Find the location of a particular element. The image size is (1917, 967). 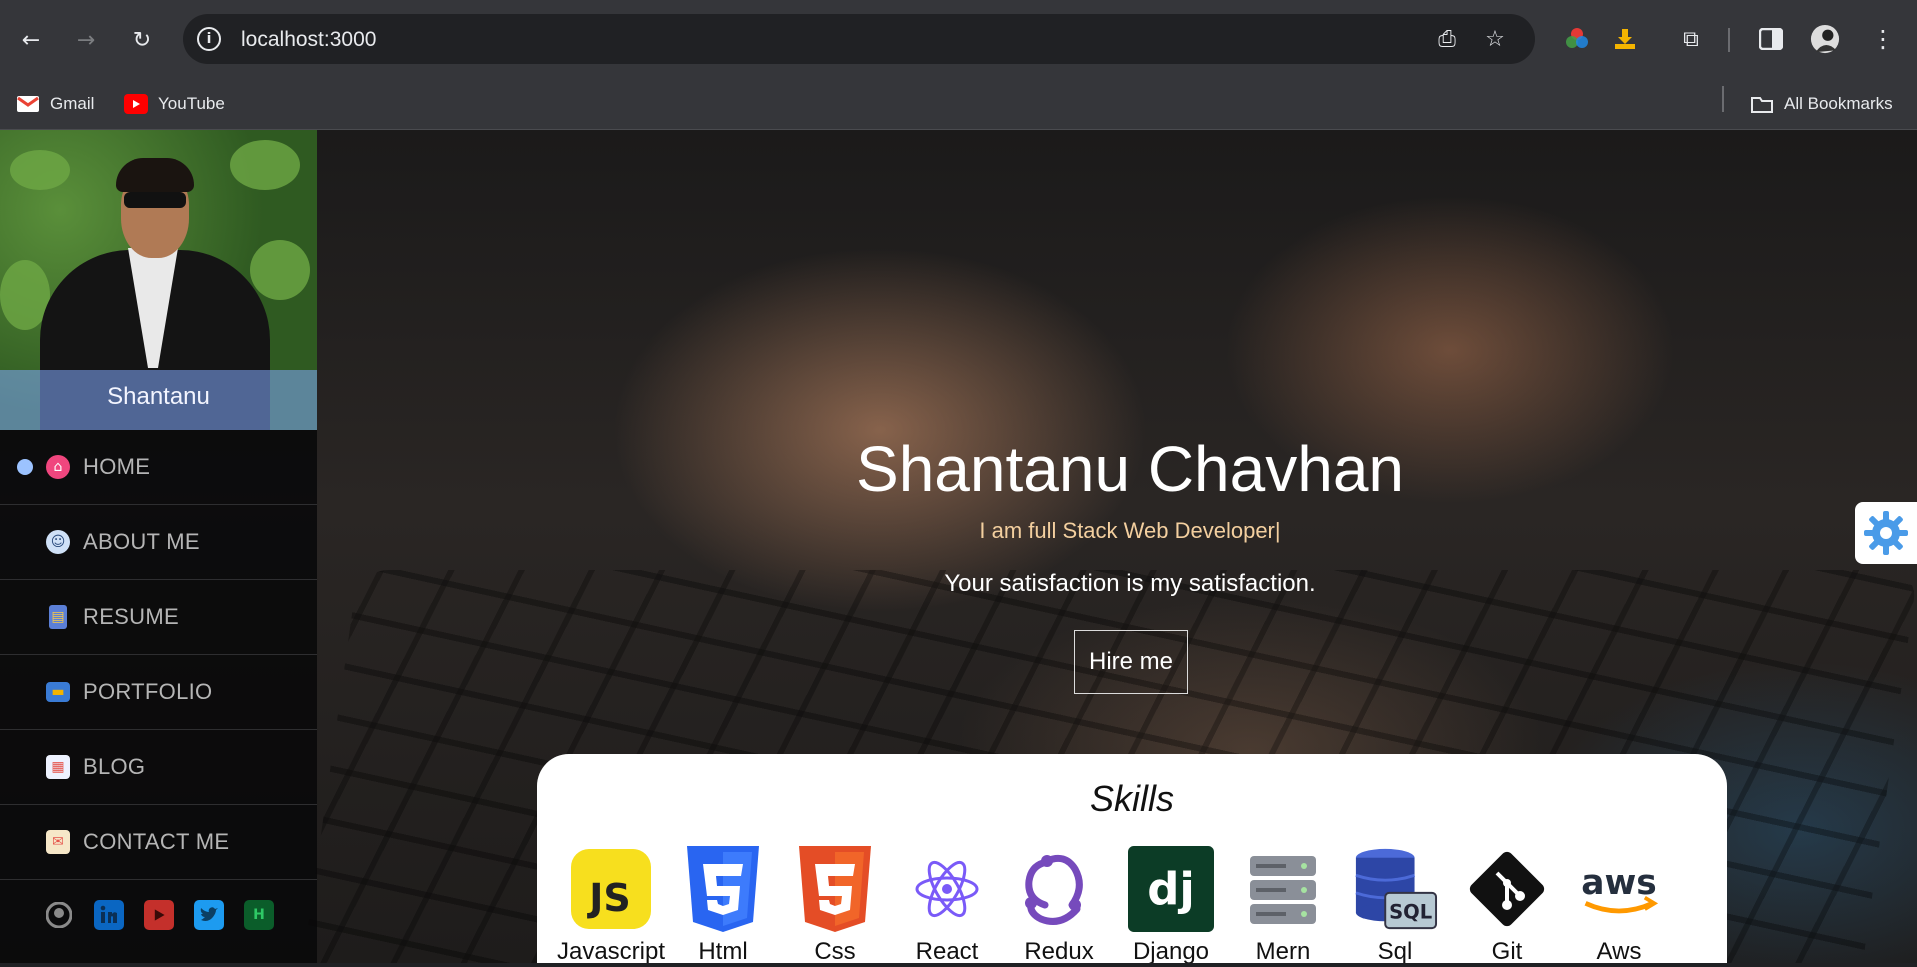

gear-icon is located at coordinates (1886, 533).